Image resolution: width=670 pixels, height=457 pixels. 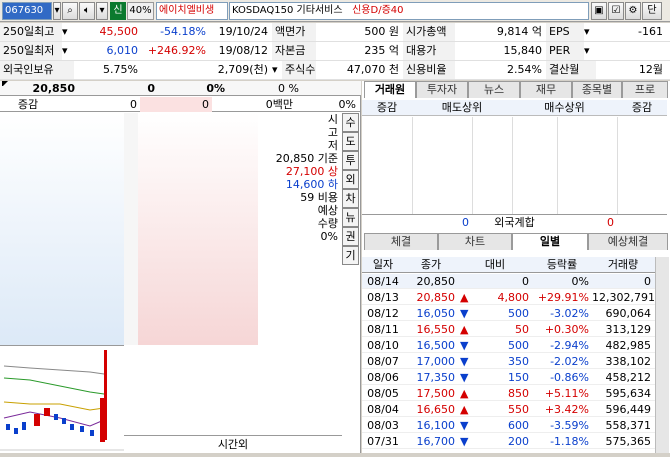 I want to click on side-btn-gi: 기, so click(x=350, y=255).